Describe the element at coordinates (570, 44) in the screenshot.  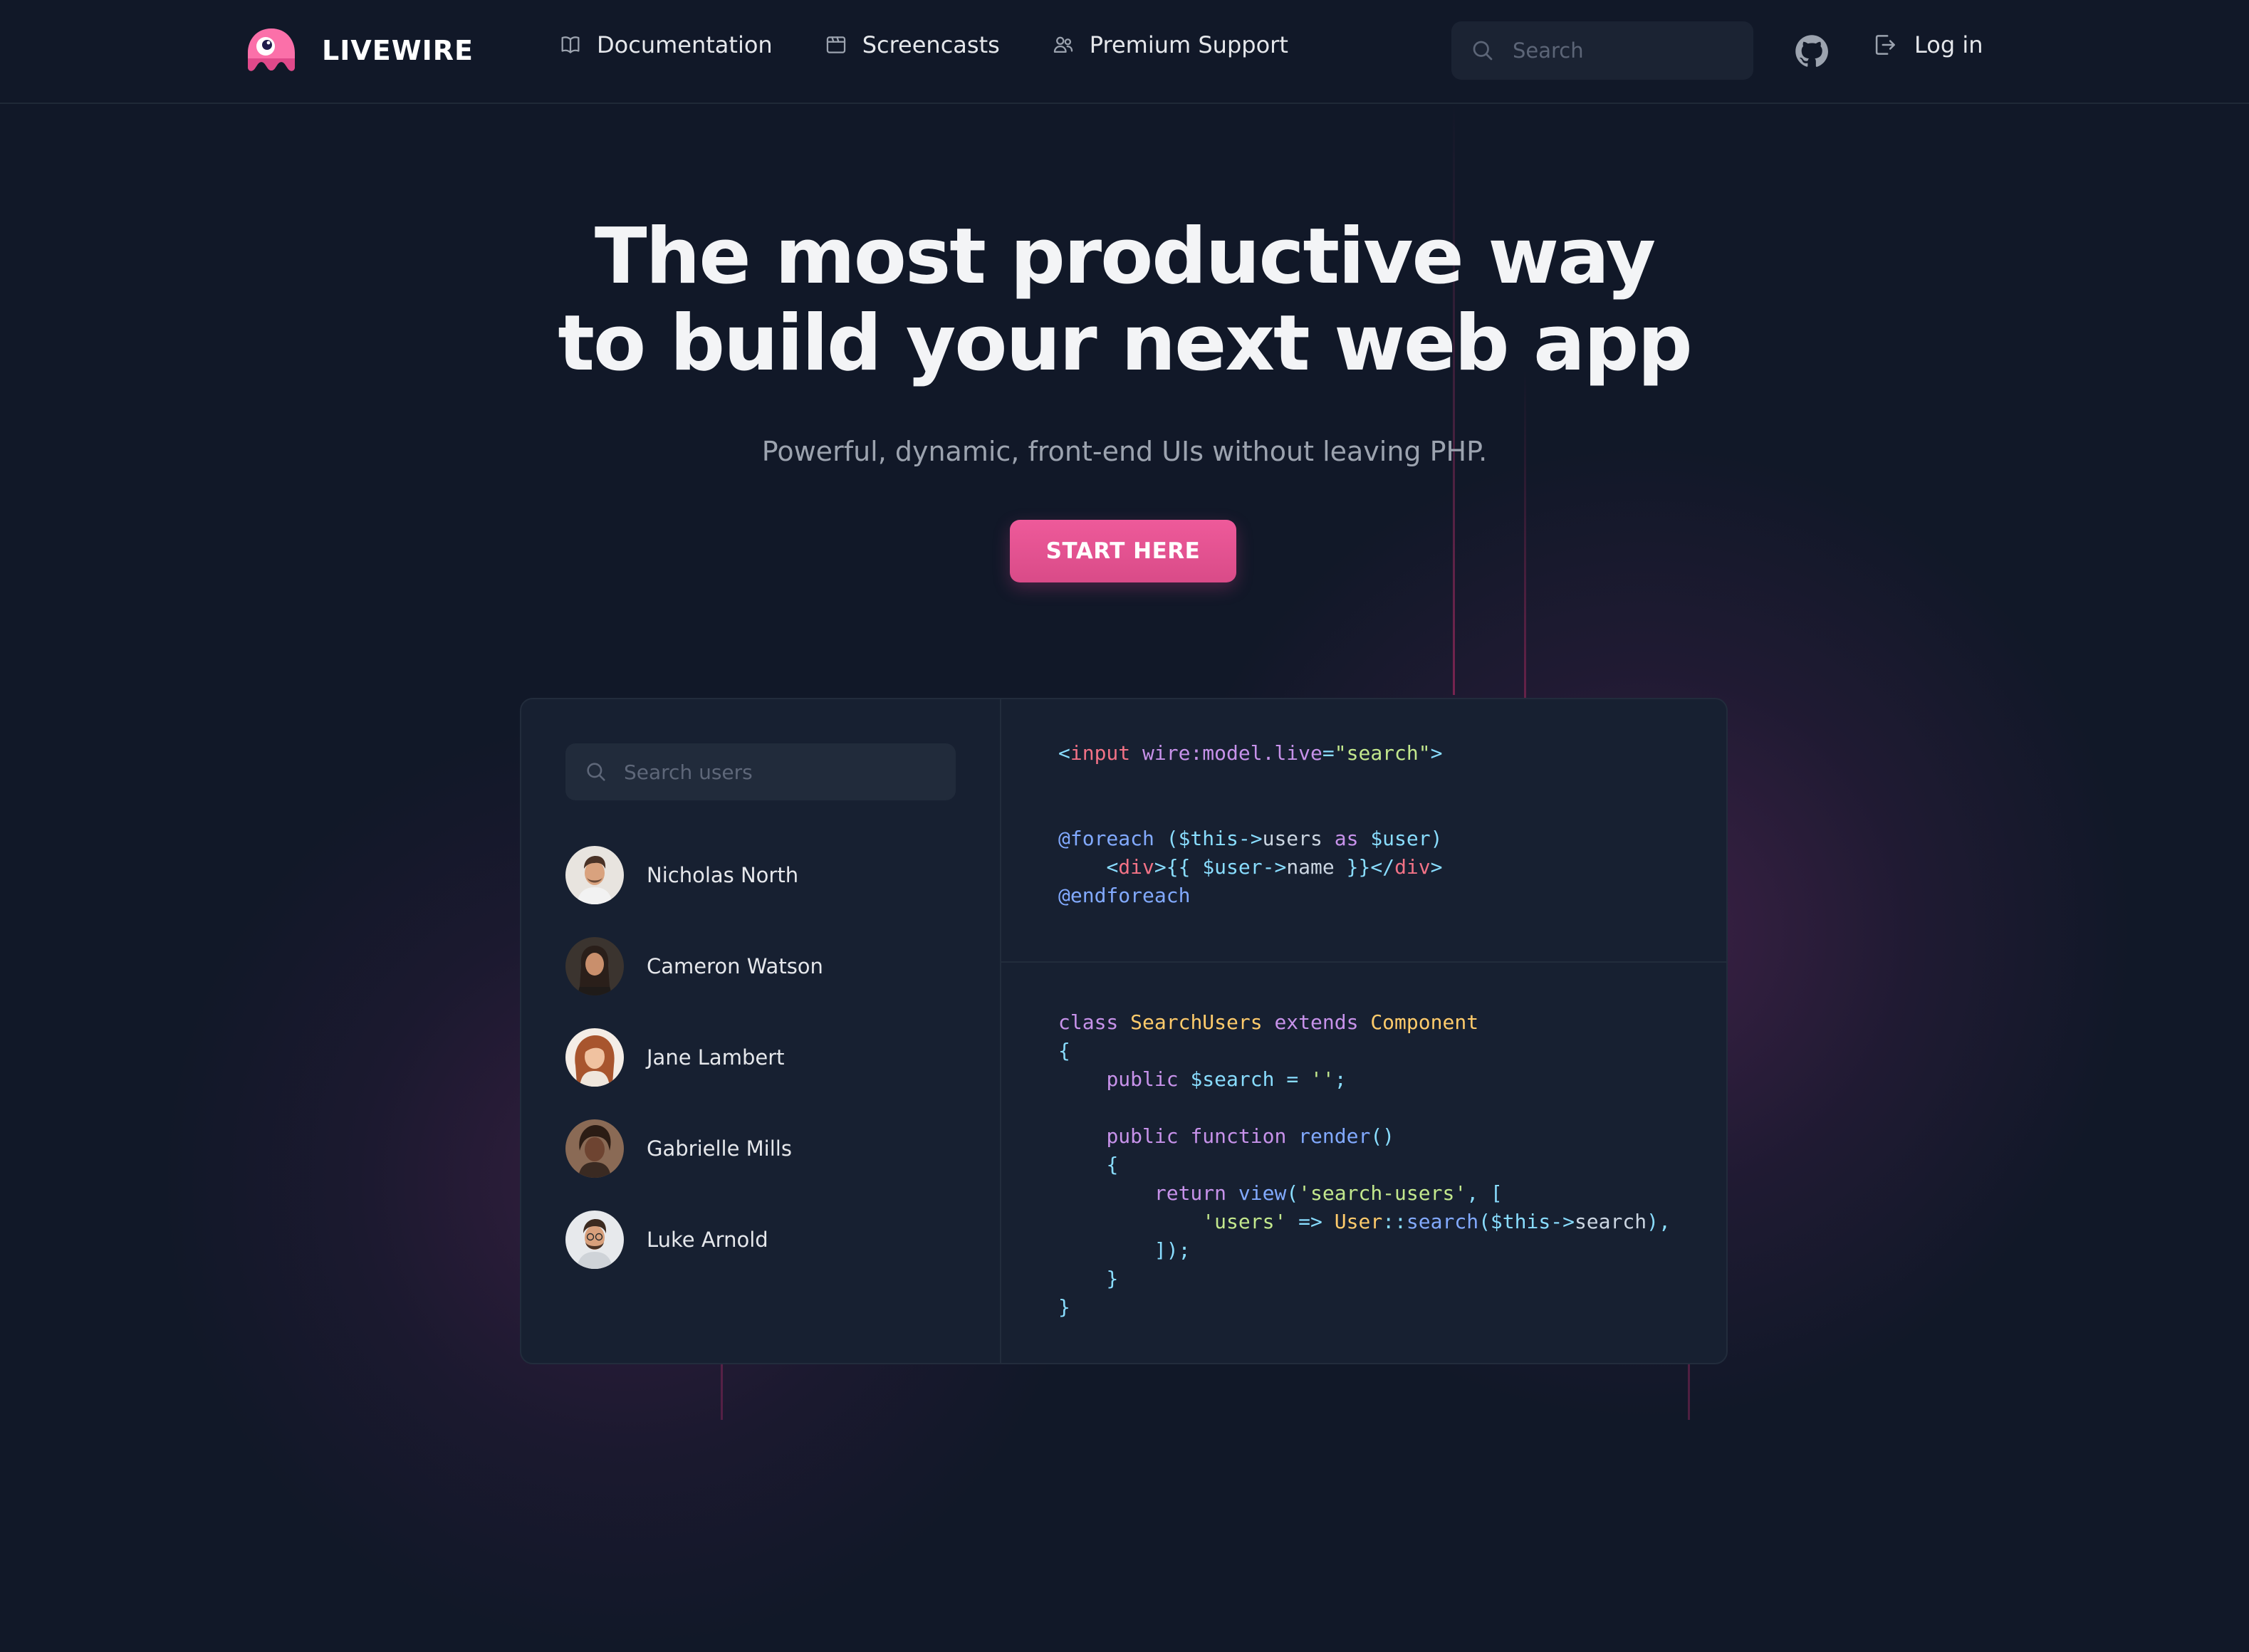
I see `book-icon` at that location.